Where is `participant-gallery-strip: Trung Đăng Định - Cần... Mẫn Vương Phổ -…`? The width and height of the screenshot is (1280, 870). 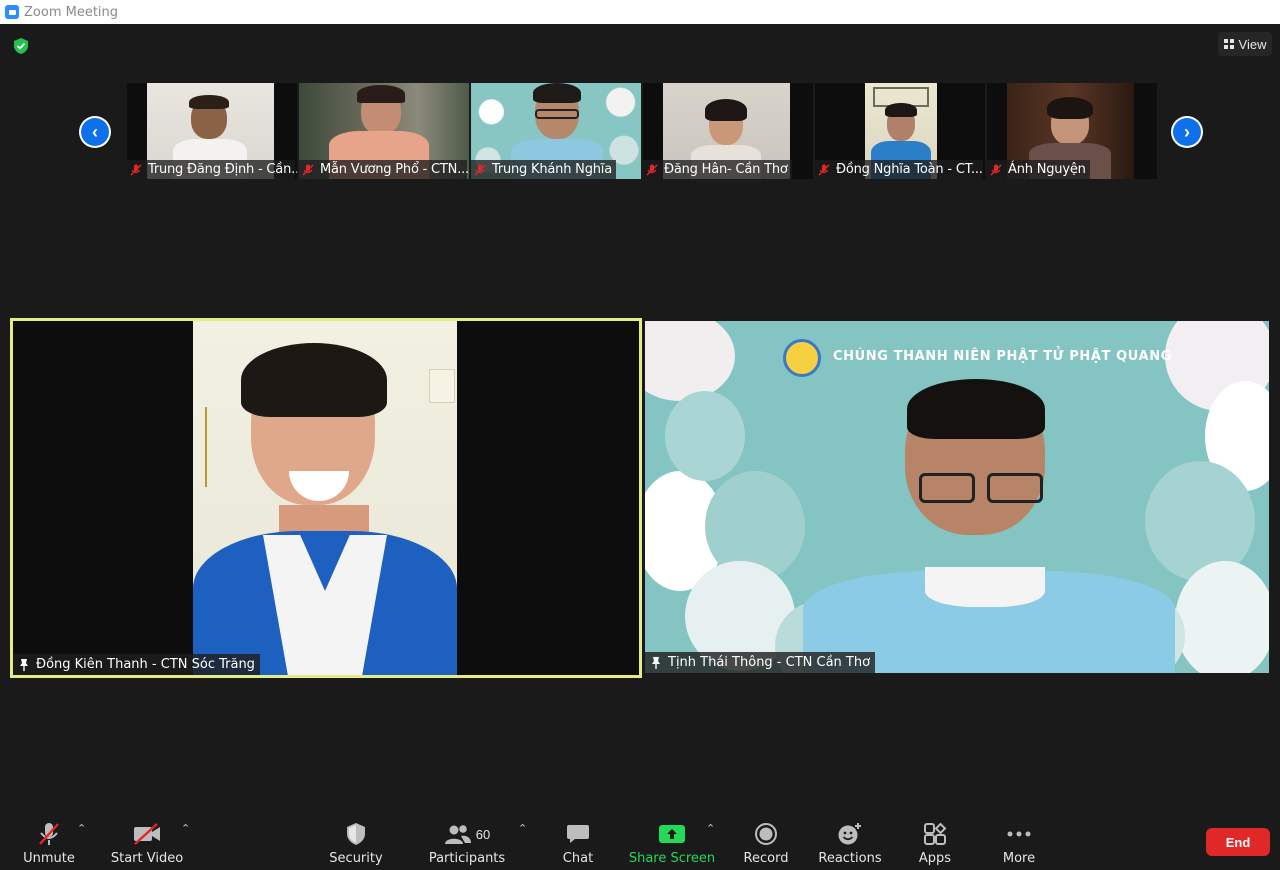
participant-gallery-strip: Trung Đăng Định - Cần... Mẫn Vương Phổ -… is located at coordinates (642, 131).